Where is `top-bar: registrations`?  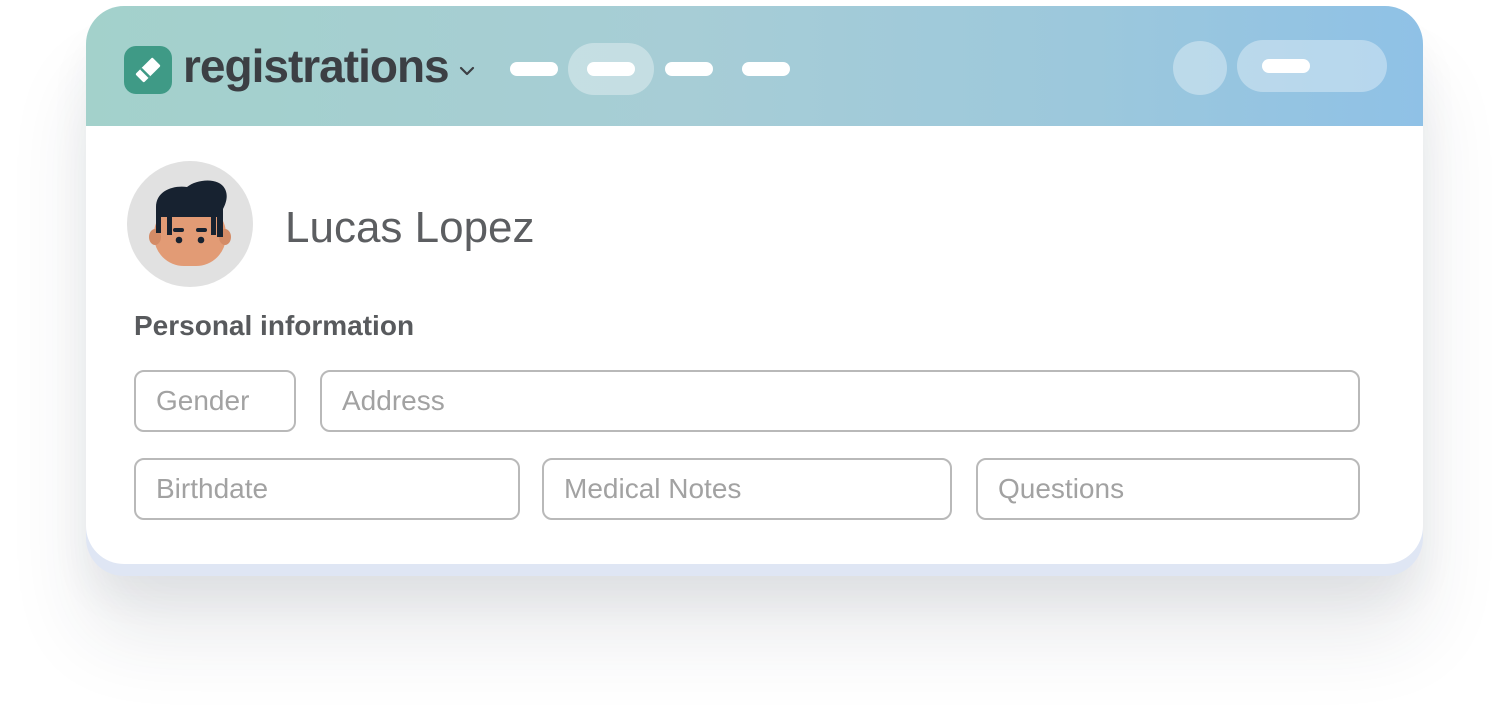 top-bar: registrations is located at coordinates (754, 66).